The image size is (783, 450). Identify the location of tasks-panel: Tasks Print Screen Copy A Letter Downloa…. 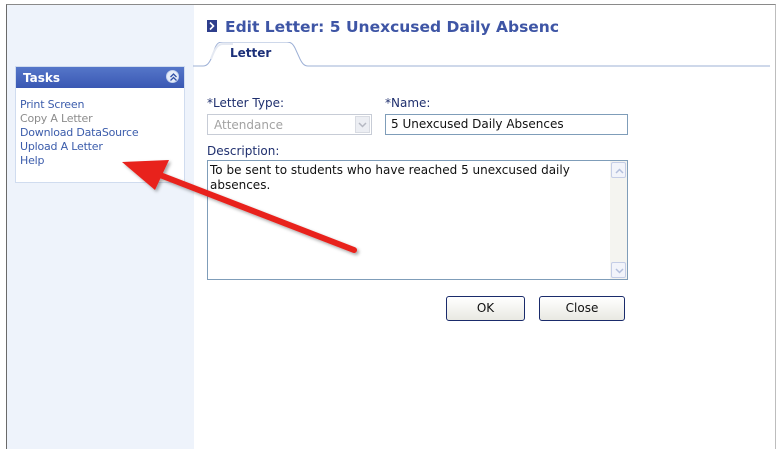
(100, 124).